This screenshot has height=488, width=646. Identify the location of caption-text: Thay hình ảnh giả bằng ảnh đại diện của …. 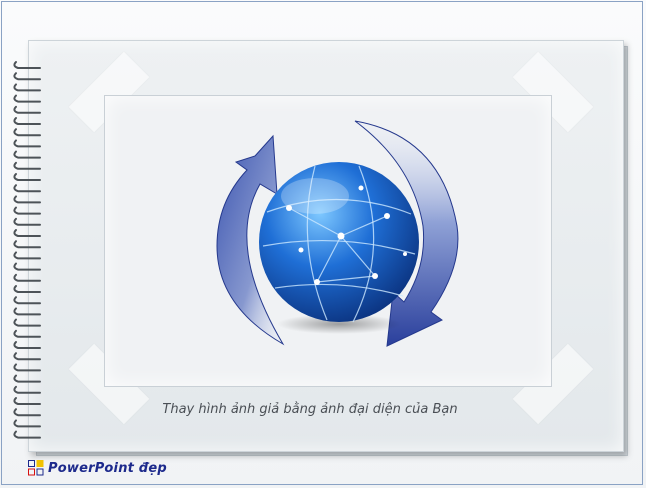
(310, 409).